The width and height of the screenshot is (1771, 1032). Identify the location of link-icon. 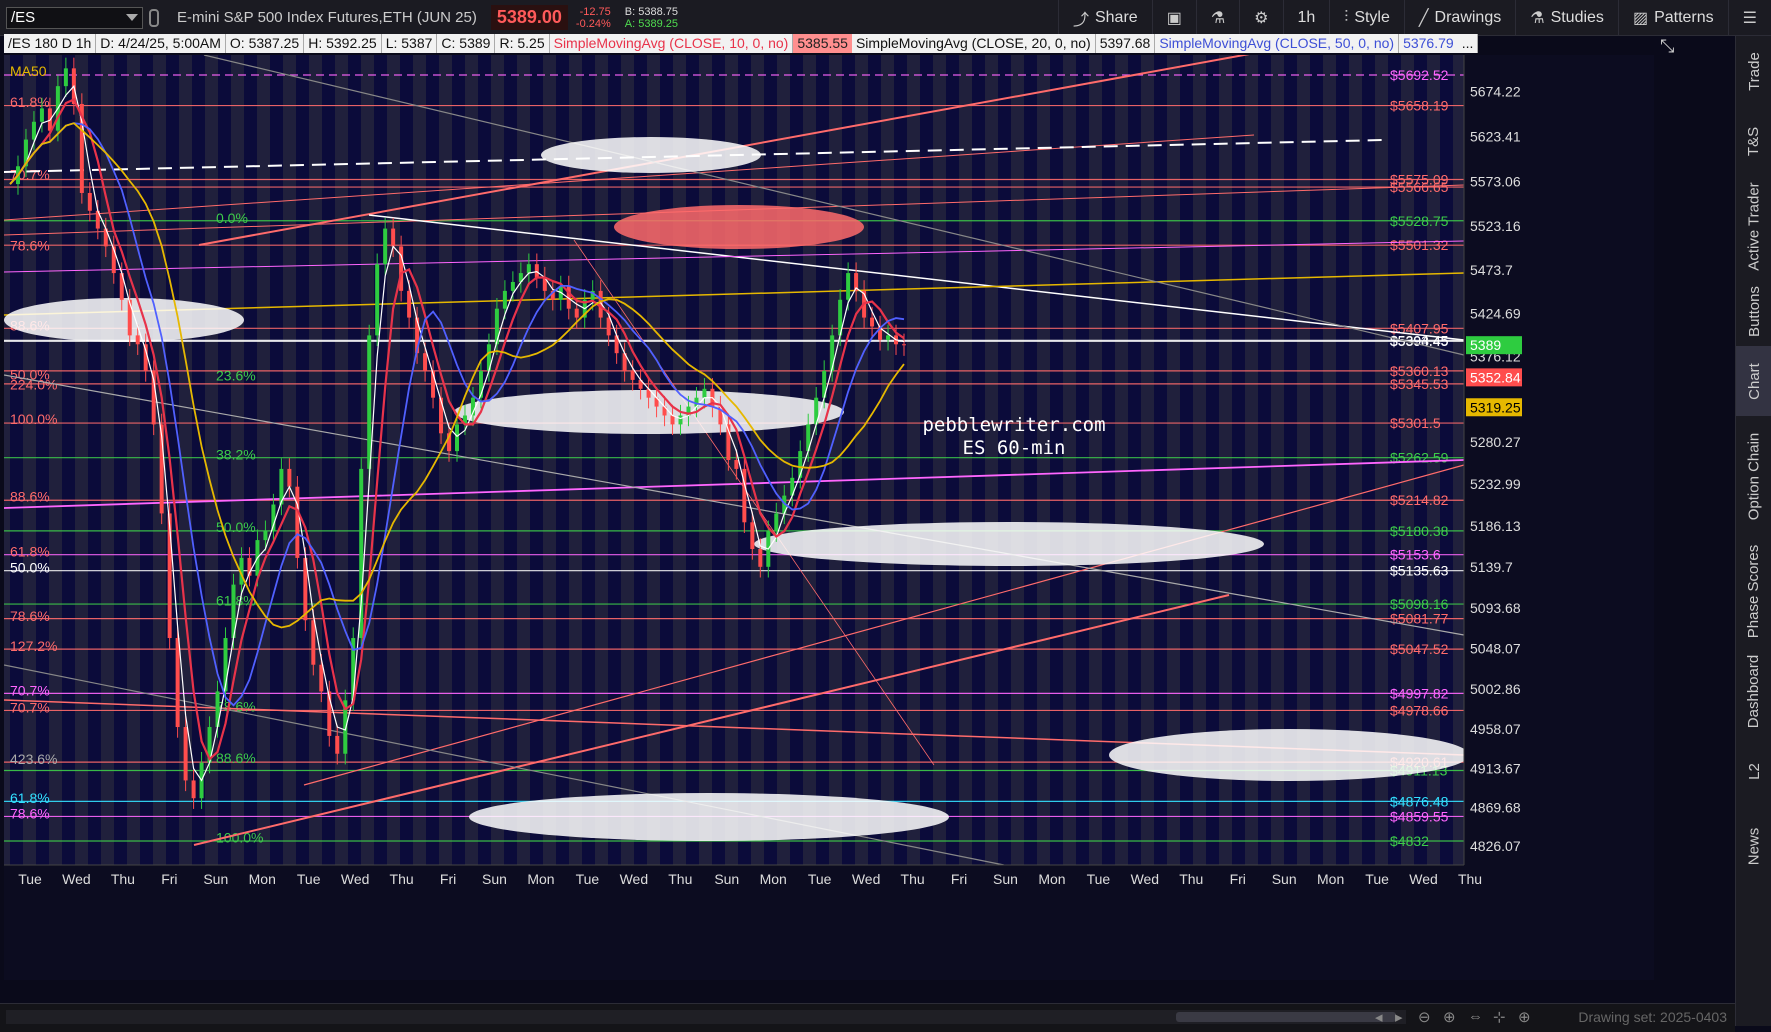
(154, 17).